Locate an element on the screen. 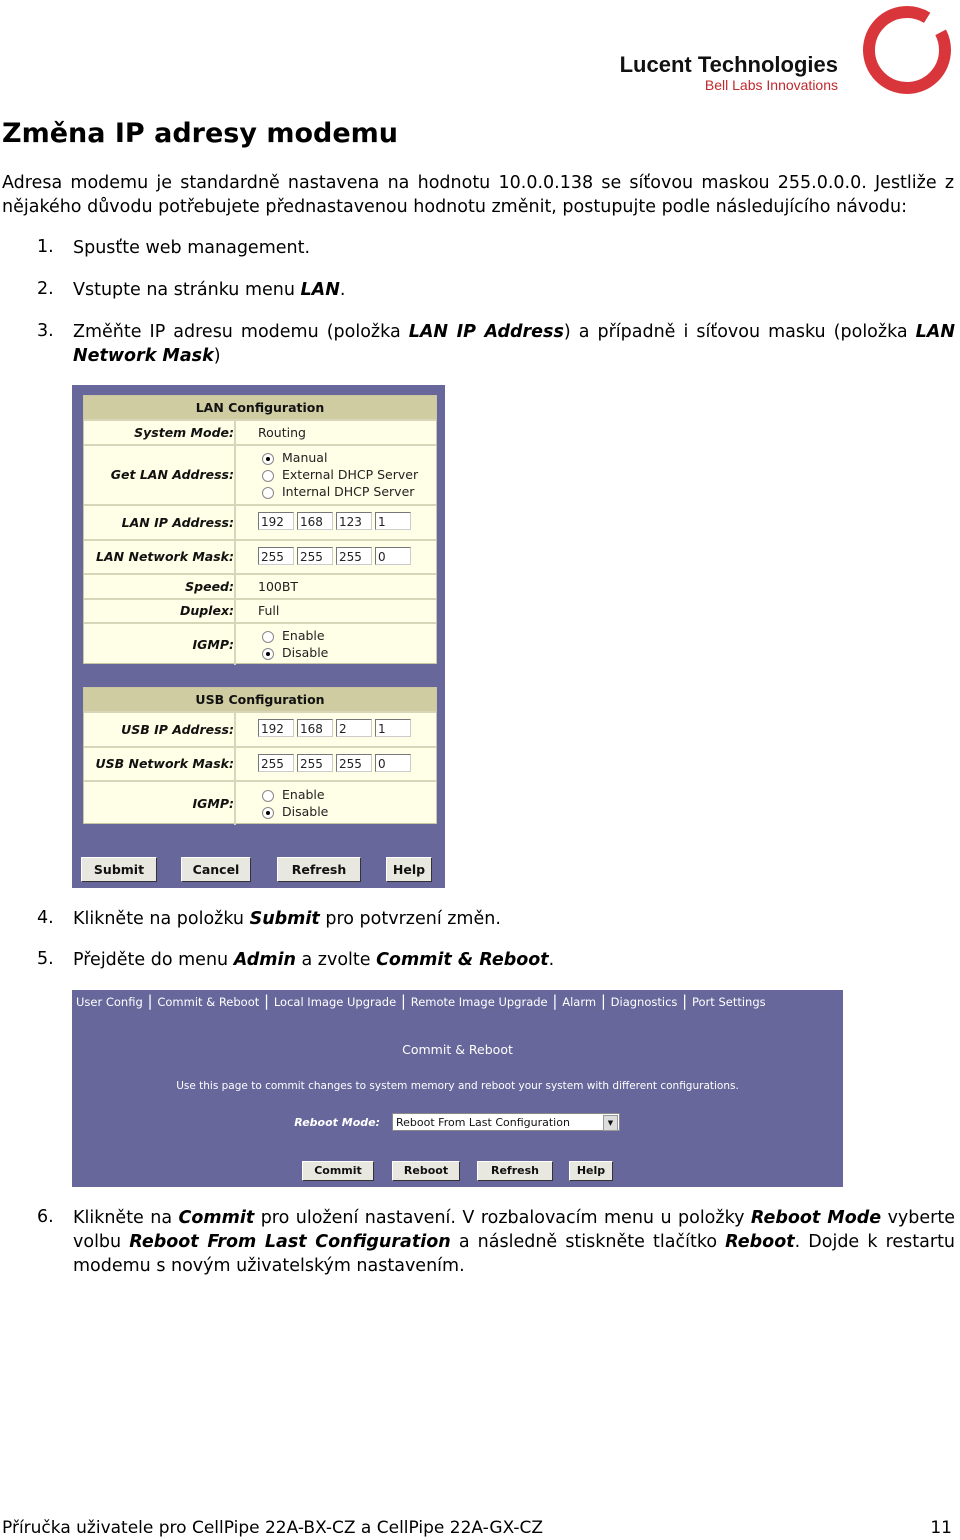 The height and width of the screenshot is (1540, 960). radio-option: Internal DHCP Server is located at coordinates (340, 491).